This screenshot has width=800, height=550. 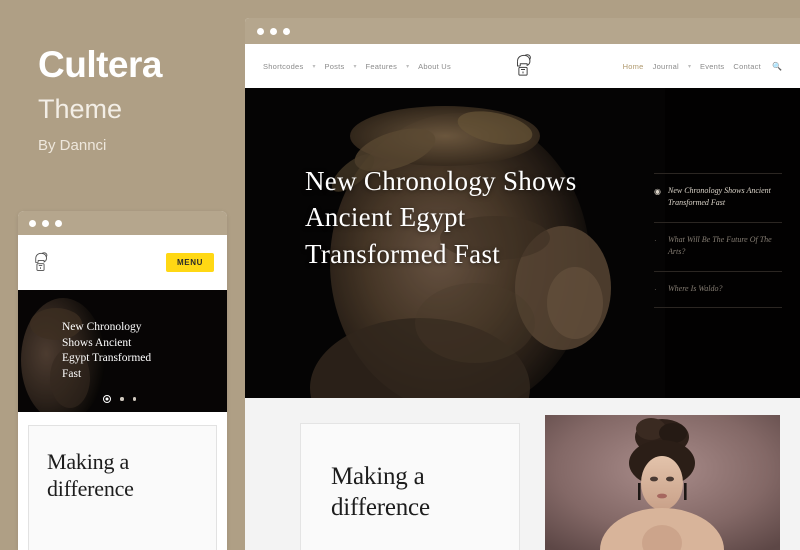 What do you see at coordinates (434, 66) in the screenshot?
I see `nav-item-about-us: About Us` at bounding box center [434, 66].